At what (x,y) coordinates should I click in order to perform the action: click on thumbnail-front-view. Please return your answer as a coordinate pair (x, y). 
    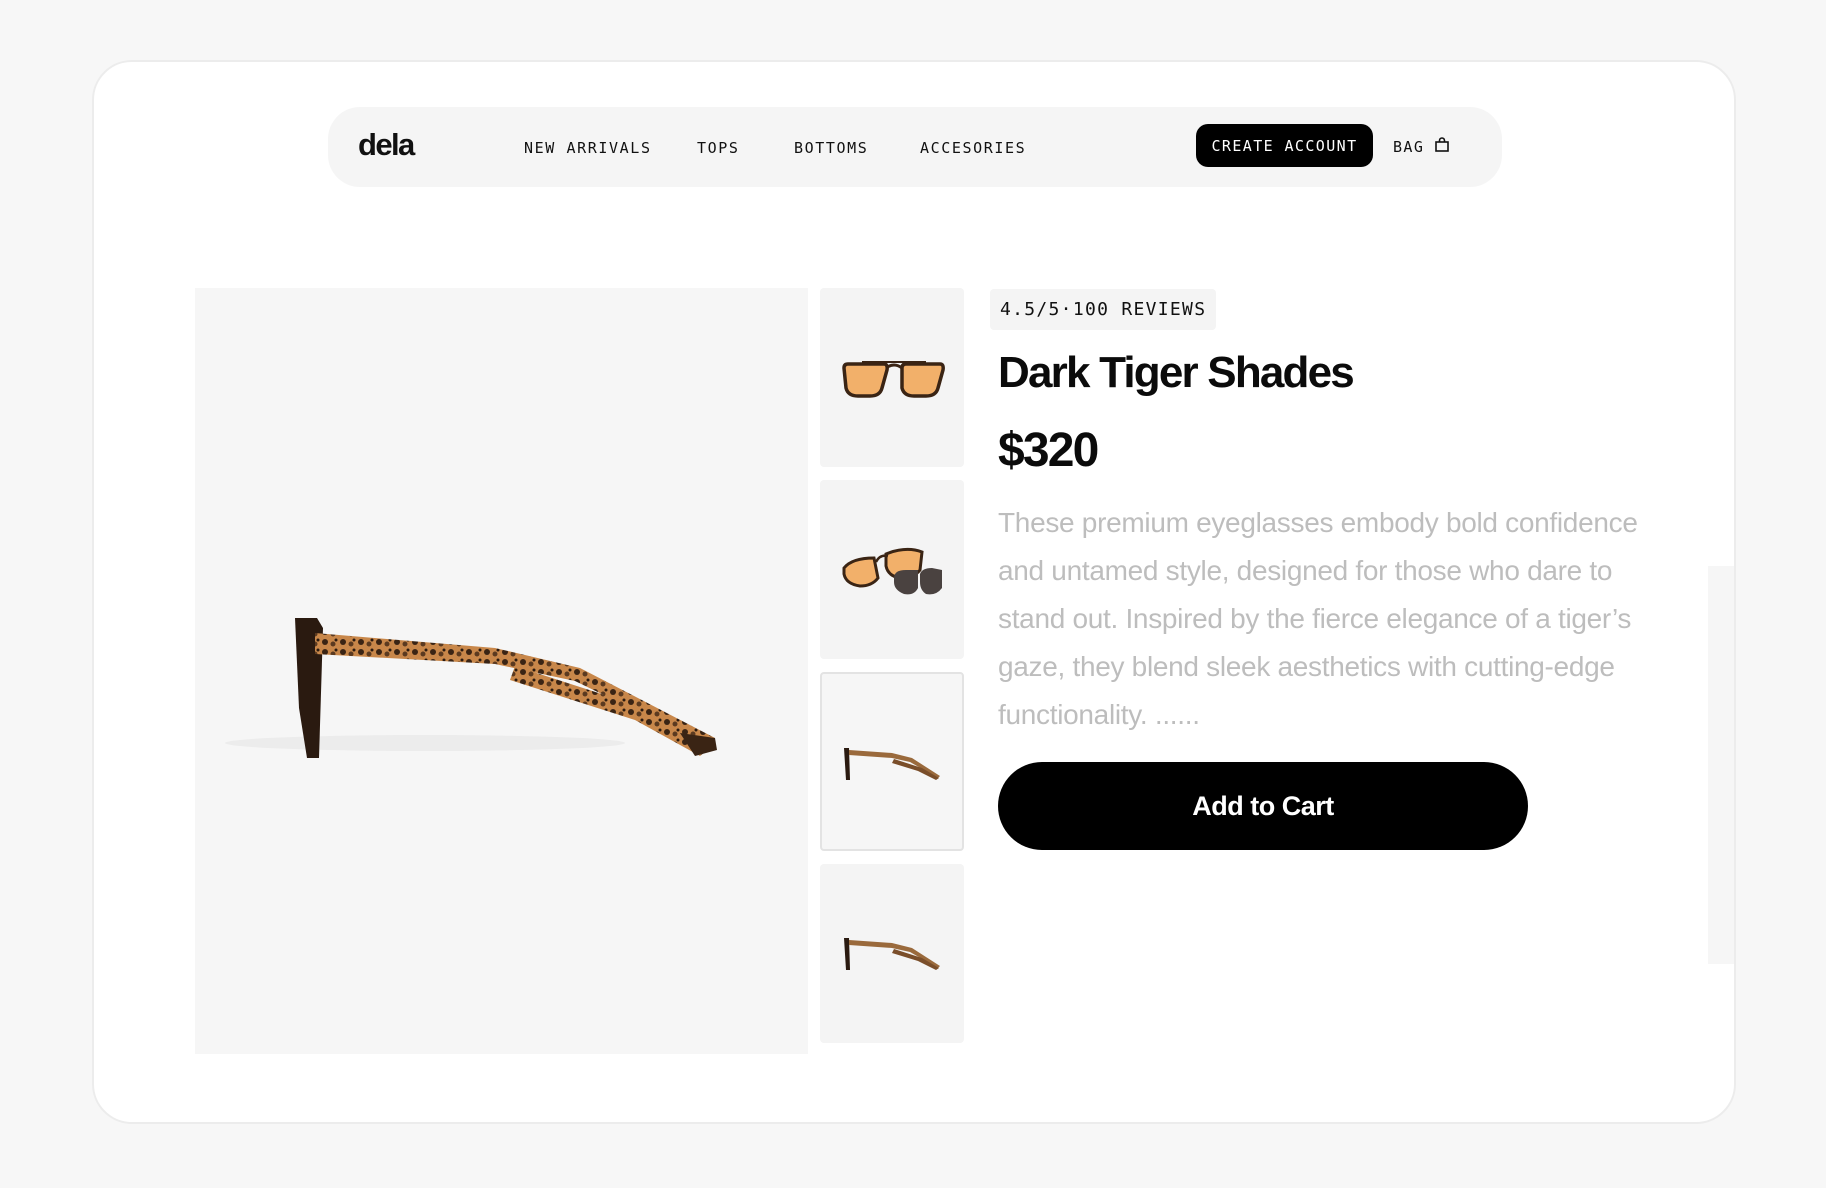
    Looking at the image, I should click on (892, 377).